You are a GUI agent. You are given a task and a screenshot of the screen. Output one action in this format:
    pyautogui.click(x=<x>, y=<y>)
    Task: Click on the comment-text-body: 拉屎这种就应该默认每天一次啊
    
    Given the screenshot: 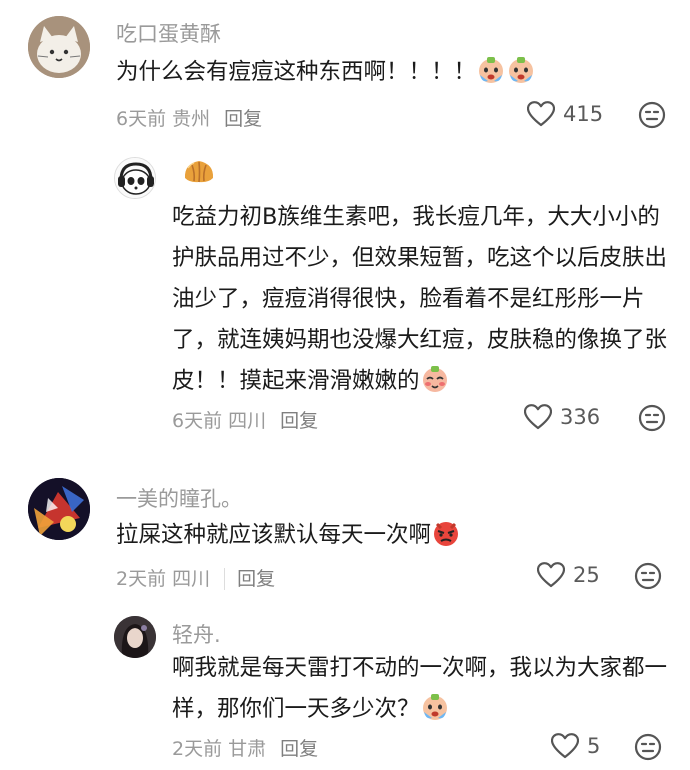 What is the action you would take?
    pyautogui.click(x=274, y=535)
    